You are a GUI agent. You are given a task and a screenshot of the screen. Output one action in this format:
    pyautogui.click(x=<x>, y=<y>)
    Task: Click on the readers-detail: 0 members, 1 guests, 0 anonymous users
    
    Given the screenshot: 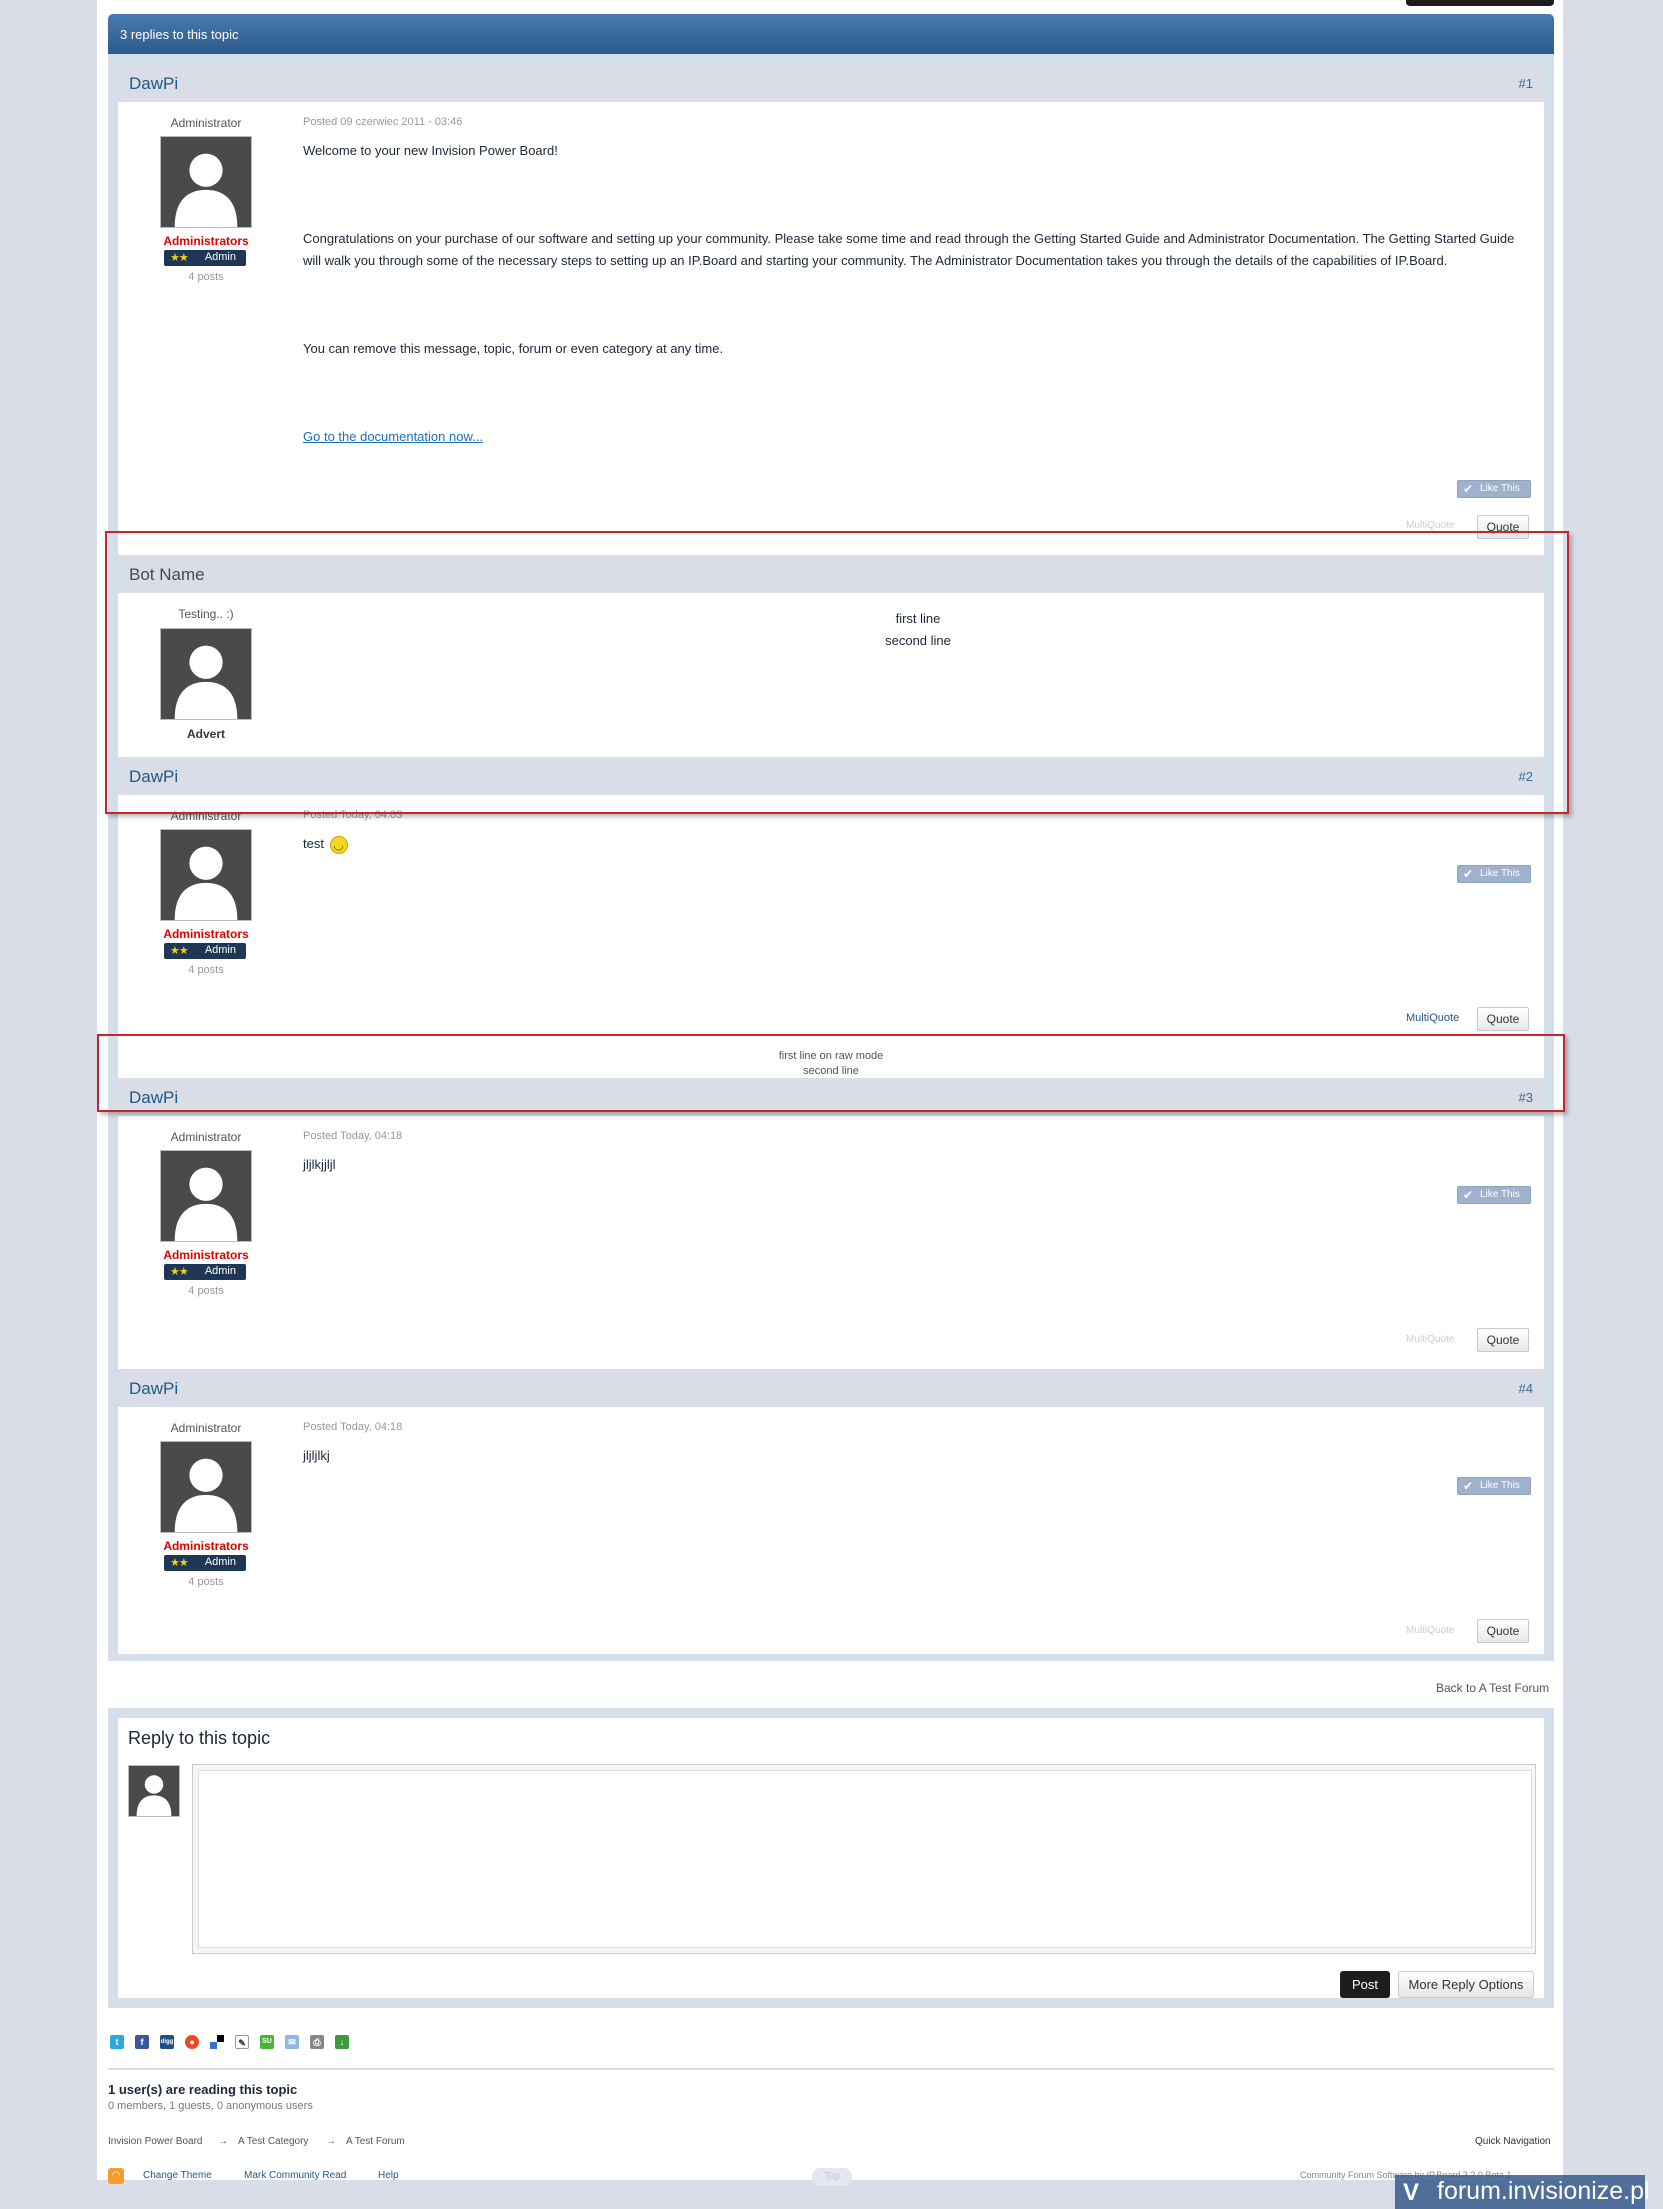 What is the action you would take?
    pyautogui.click(x=210, y=2106)
    